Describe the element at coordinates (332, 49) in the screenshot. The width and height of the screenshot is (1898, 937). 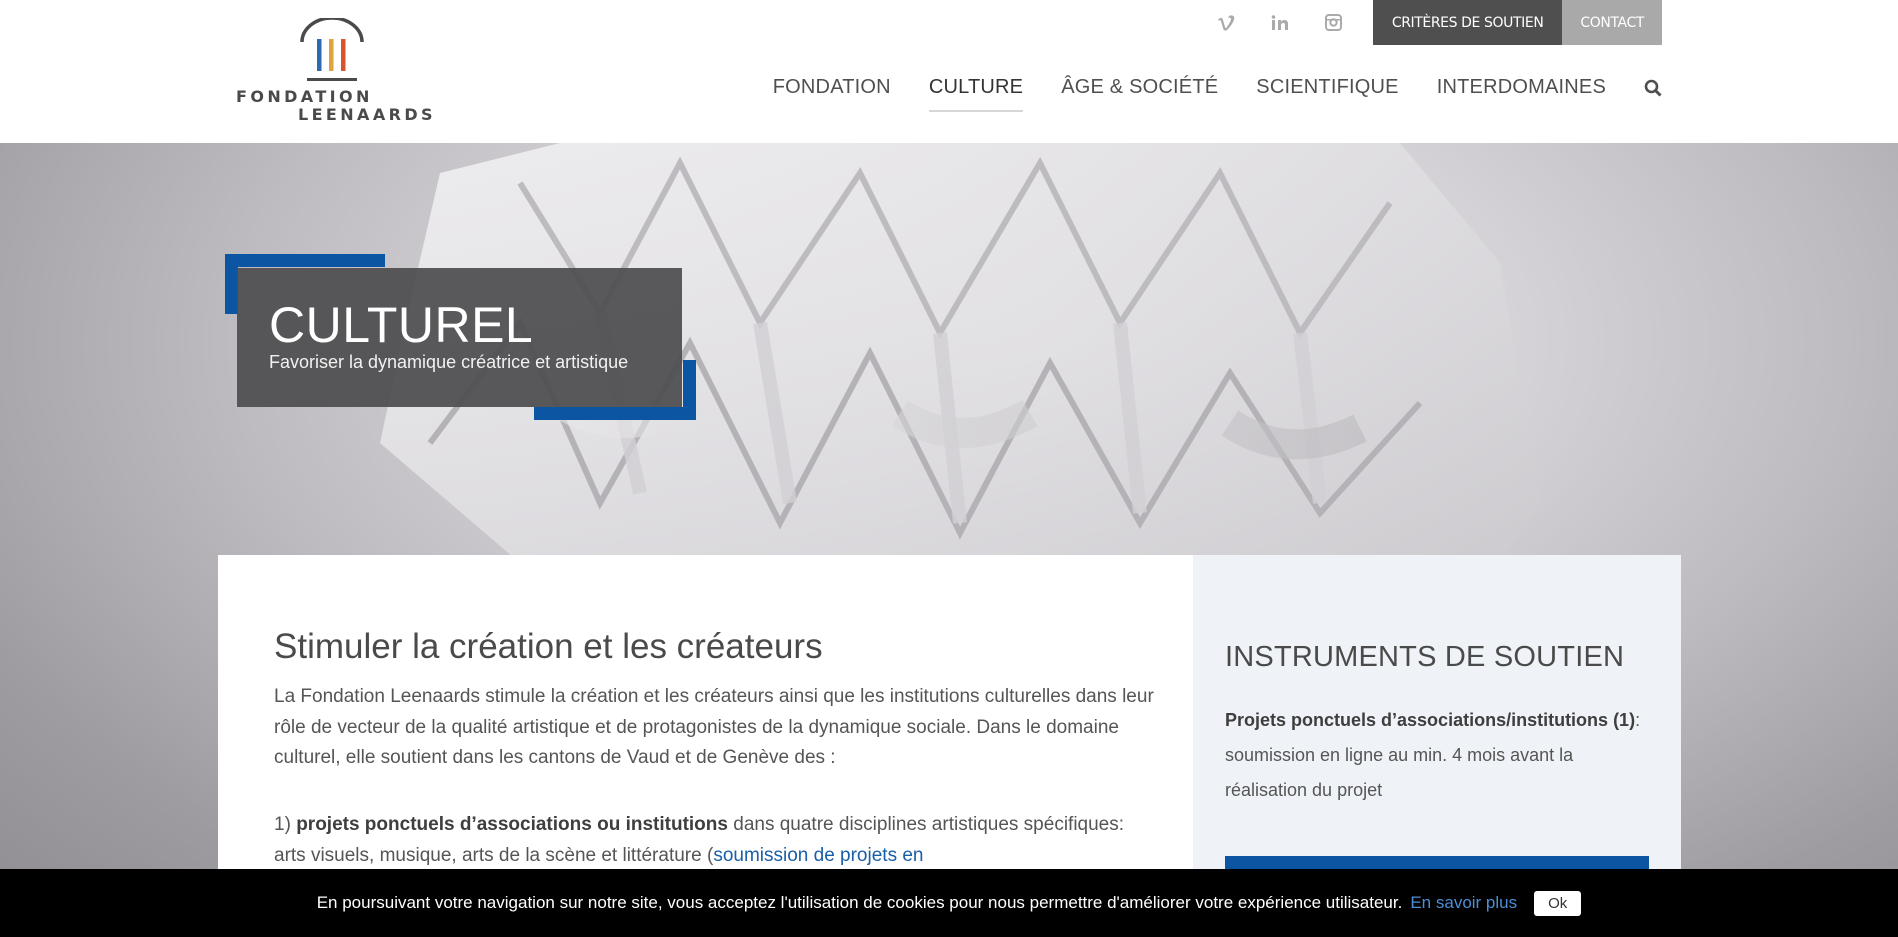
I see `logo-mark-icon` at that location.